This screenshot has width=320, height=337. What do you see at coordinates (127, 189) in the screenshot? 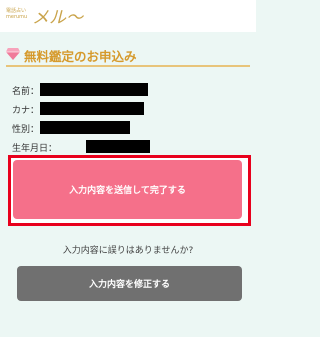
I see `submit-button: 入力内容を送信して完了する` at bounding box center [127, 189].